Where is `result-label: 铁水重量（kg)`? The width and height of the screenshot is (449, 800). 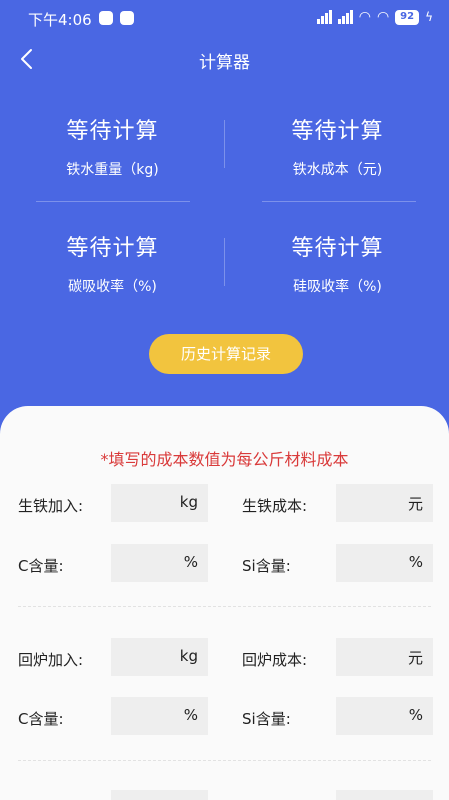 result-label: 铁水重量（kg) is located at coordinates (112, 170).